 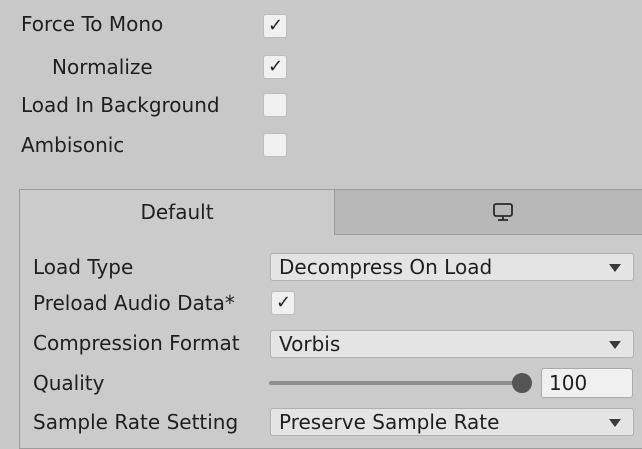 I want to click on quality-slider-track, so click(x=396, y=383).